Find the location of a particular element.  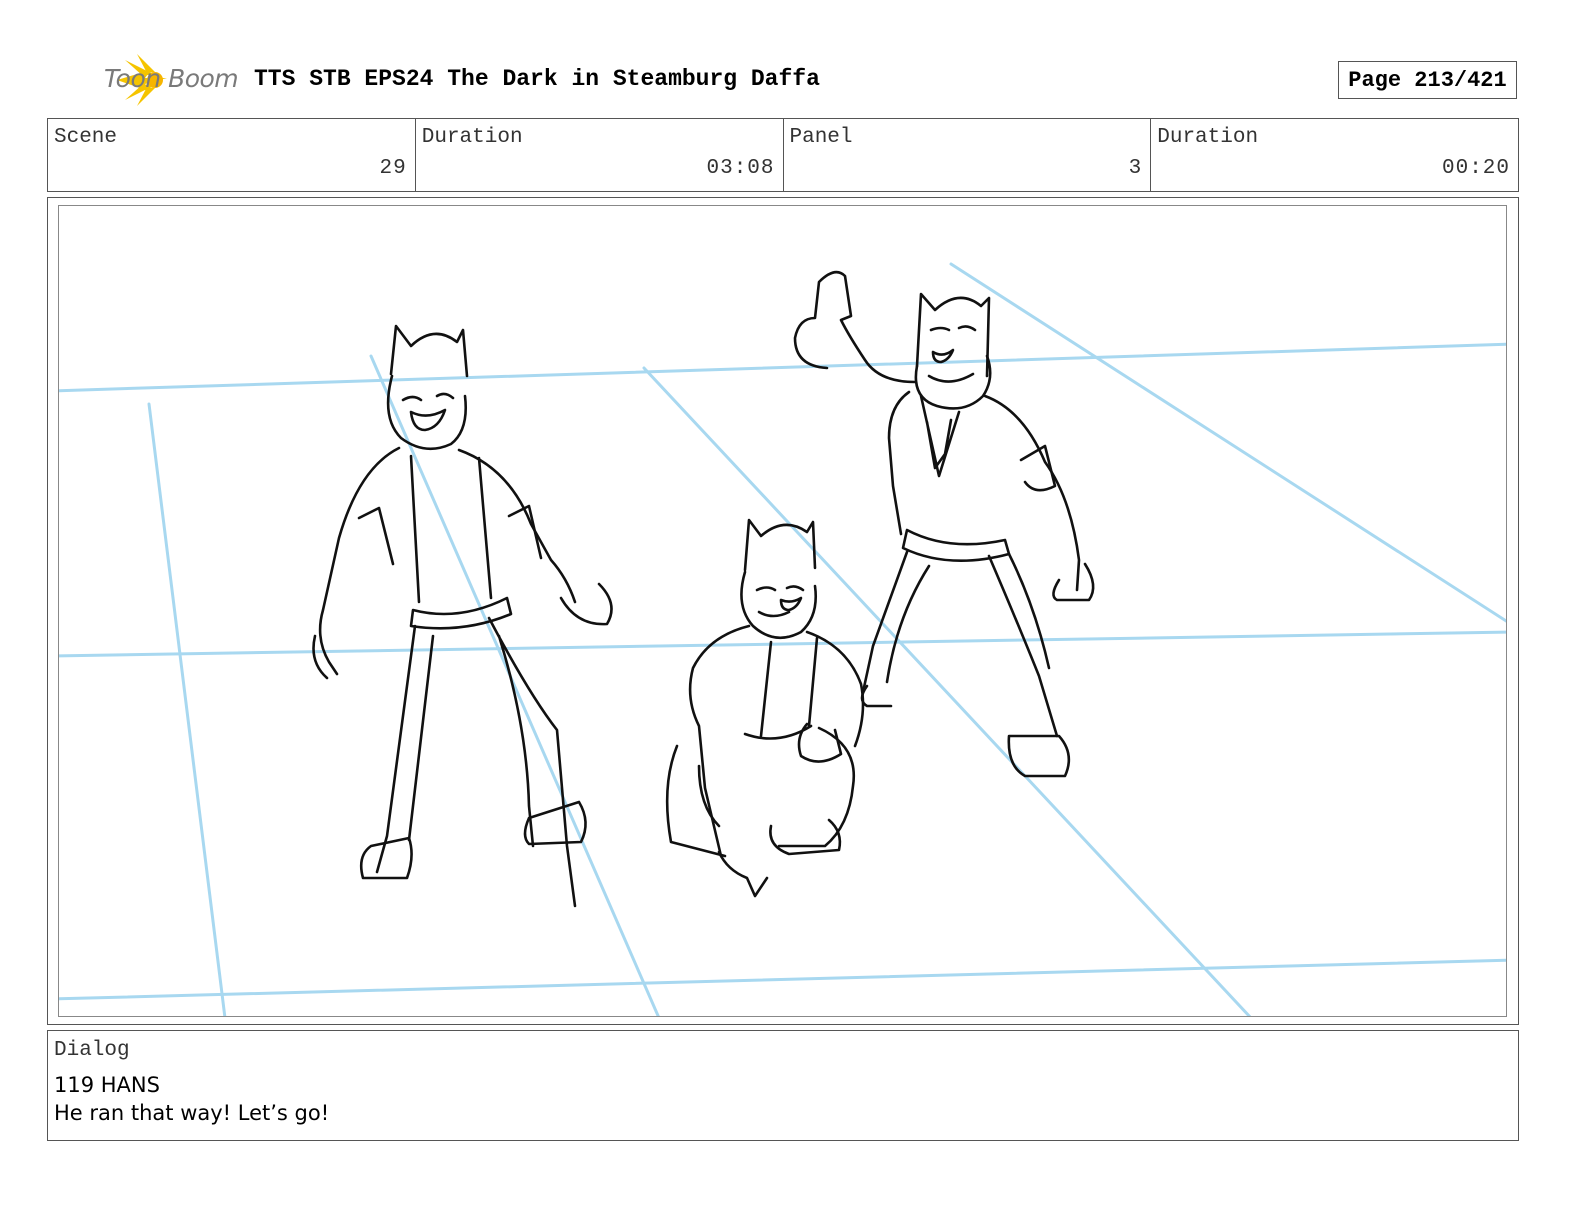

dialog-text: 119 HANS He ran that way! Let’s go! is located at coordinates (191, 1099).